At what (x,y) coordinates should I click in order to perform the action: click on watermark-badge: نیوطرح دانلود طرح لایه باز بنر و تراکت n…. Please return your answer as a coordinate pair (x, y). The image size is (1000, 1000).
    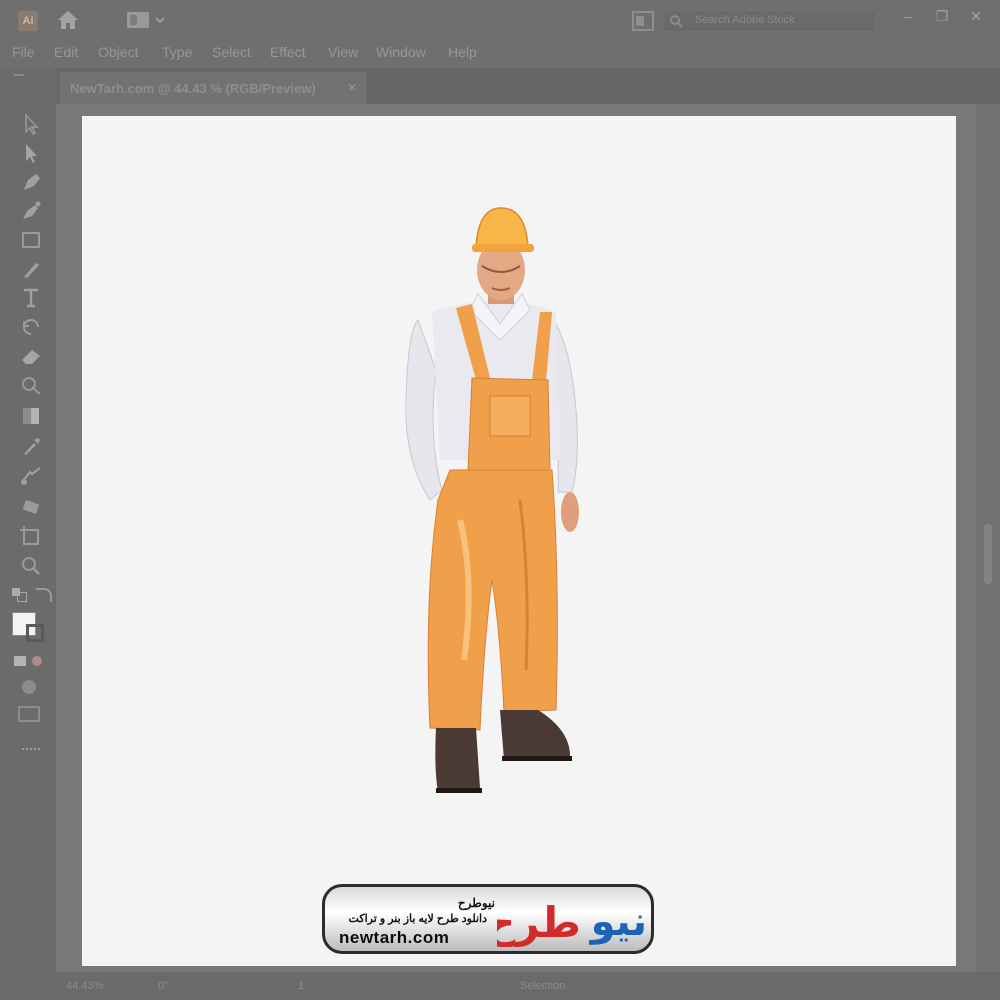
    Looking at the image, I should click on (488, 919).